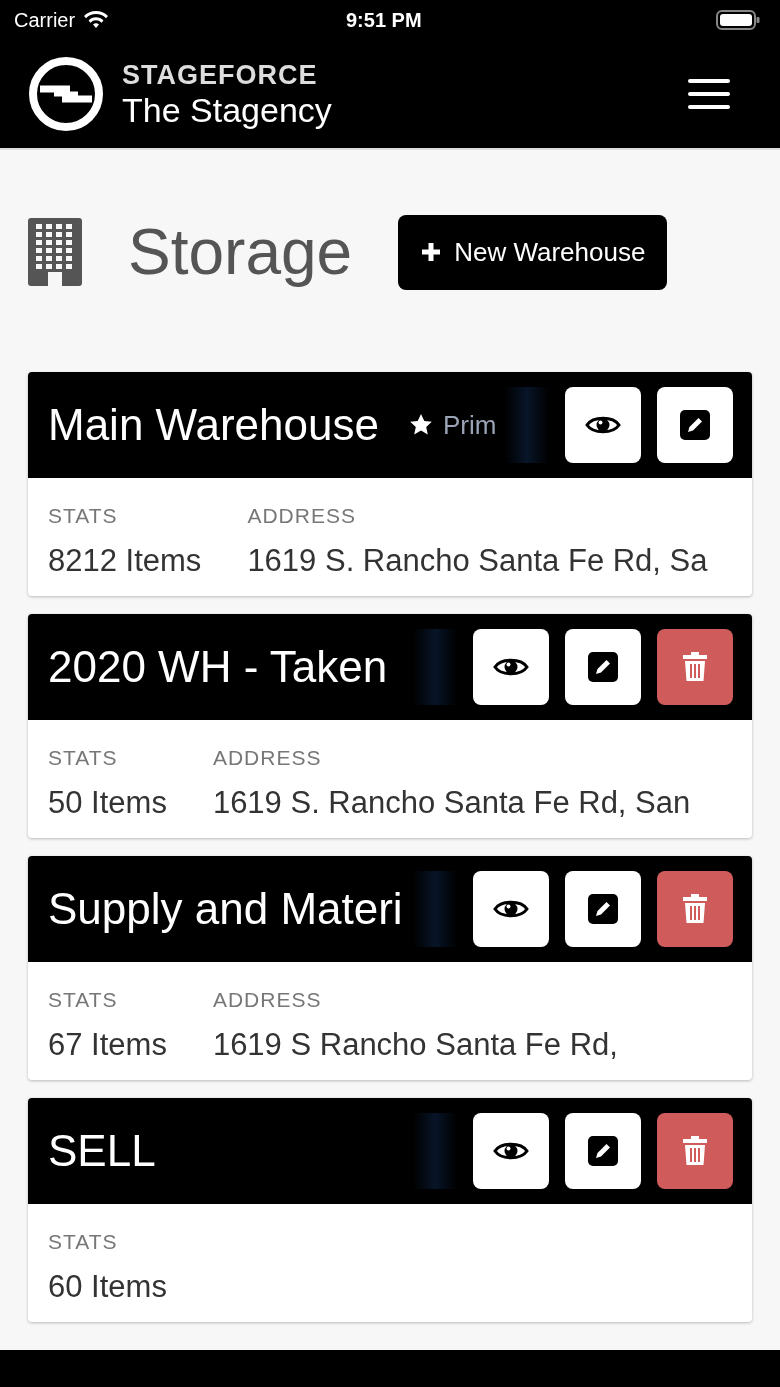 The image size is (780, 1387). I want to click on building-icon, so click(55, 252).